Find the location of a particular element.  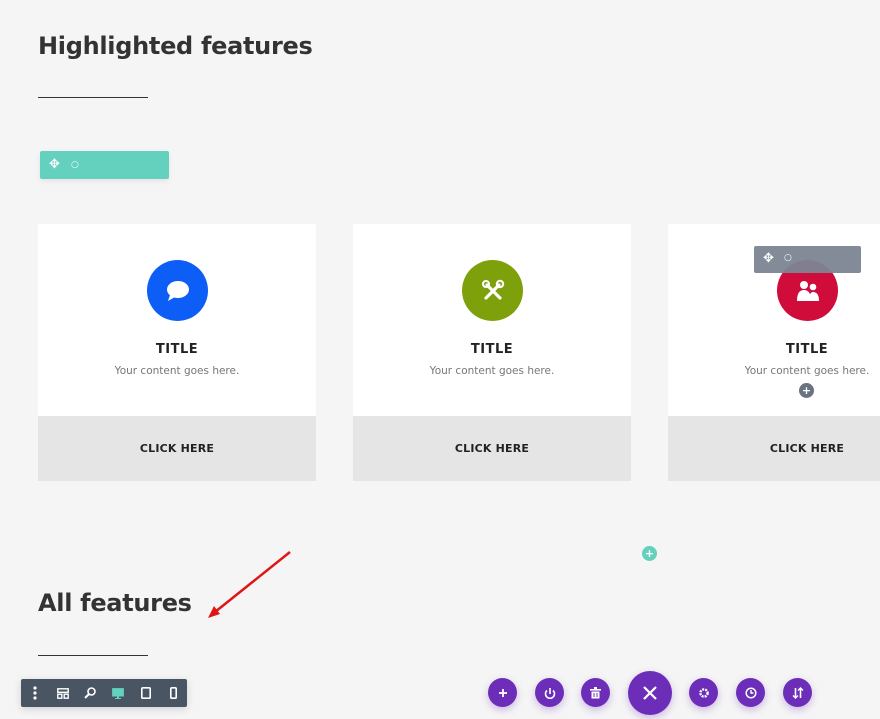

close-icon is located at coordinates (650, 693).